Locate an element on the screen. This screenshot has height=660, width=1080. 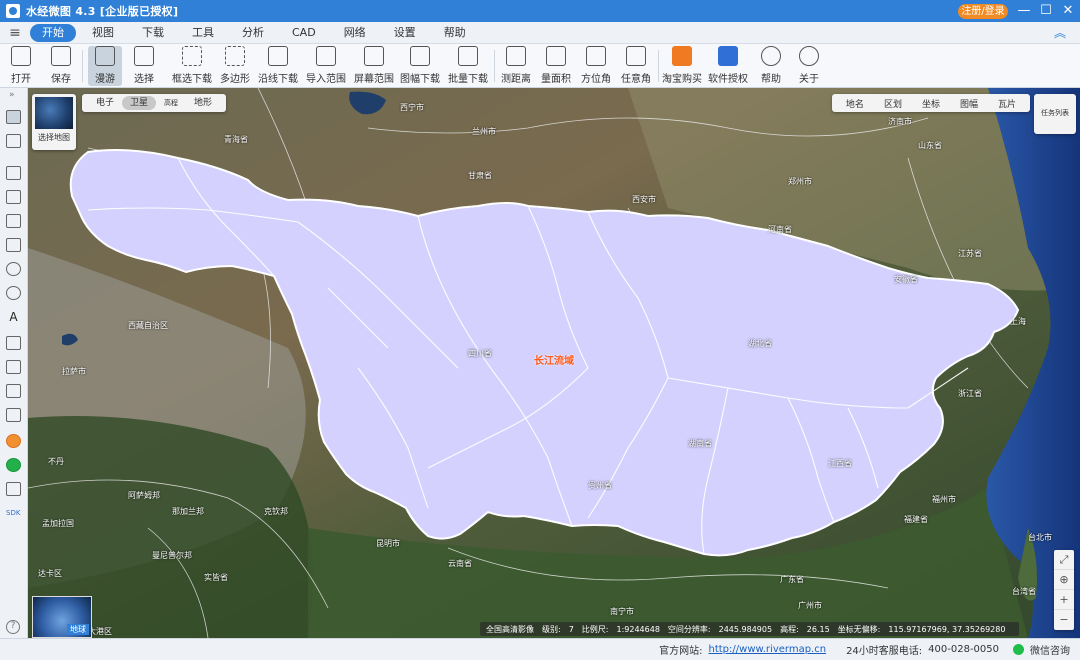
place-label: 四川省 is located at coordinates (480, 353).